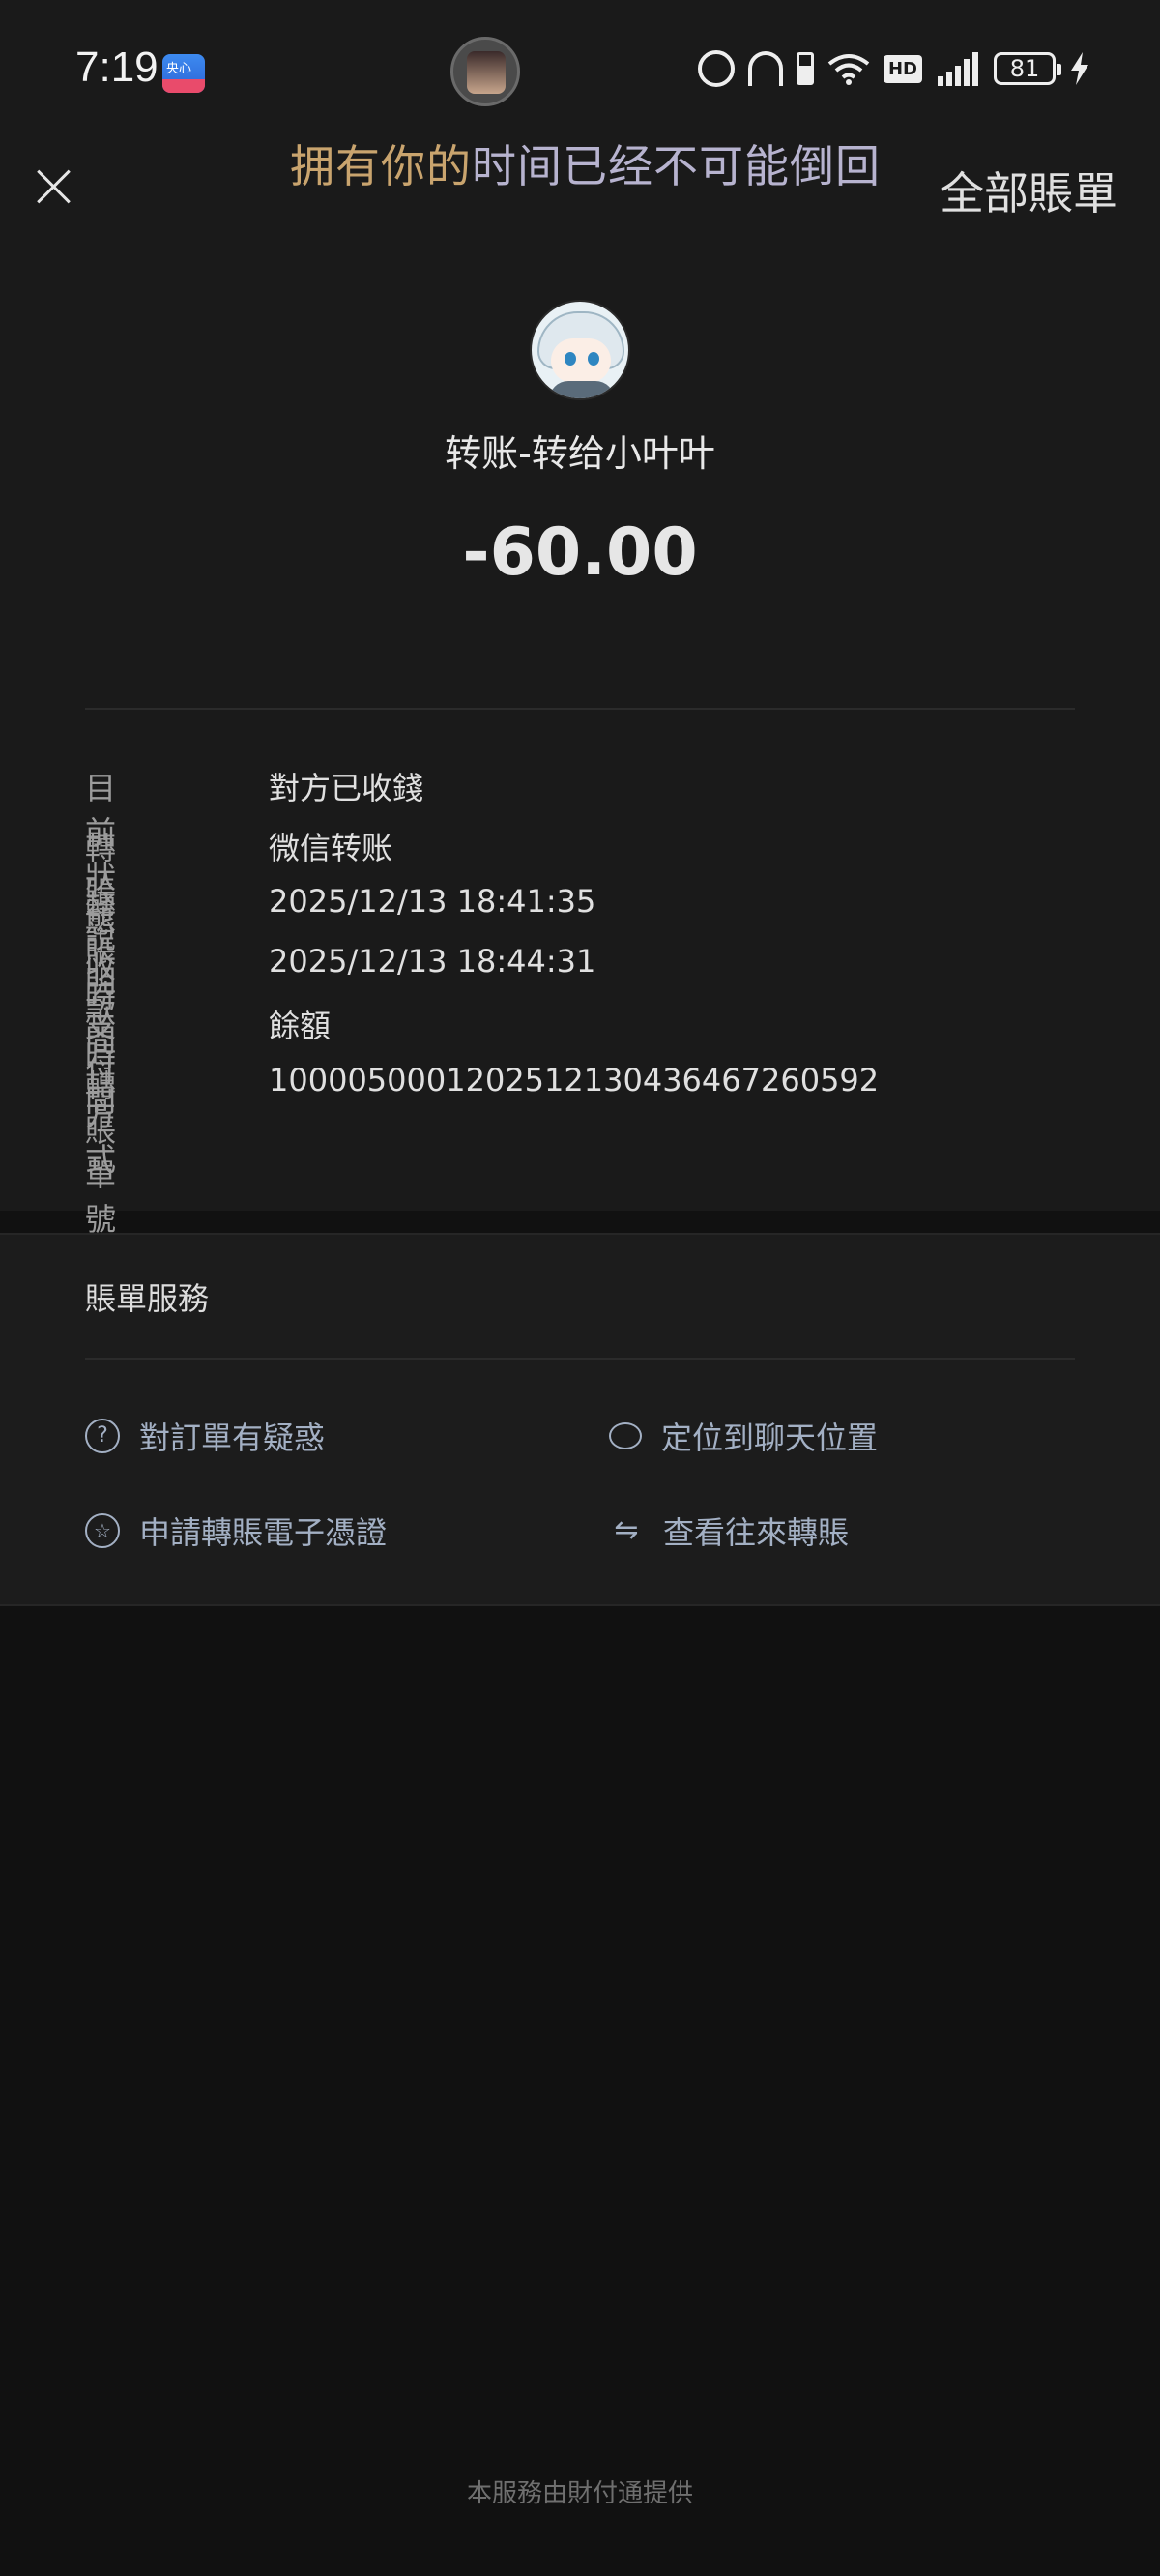 This screenshot has width=1160, height=2576. Describe the element at coordinates (765, 68) in the screenshot. I see `headphones-icon` at that location.